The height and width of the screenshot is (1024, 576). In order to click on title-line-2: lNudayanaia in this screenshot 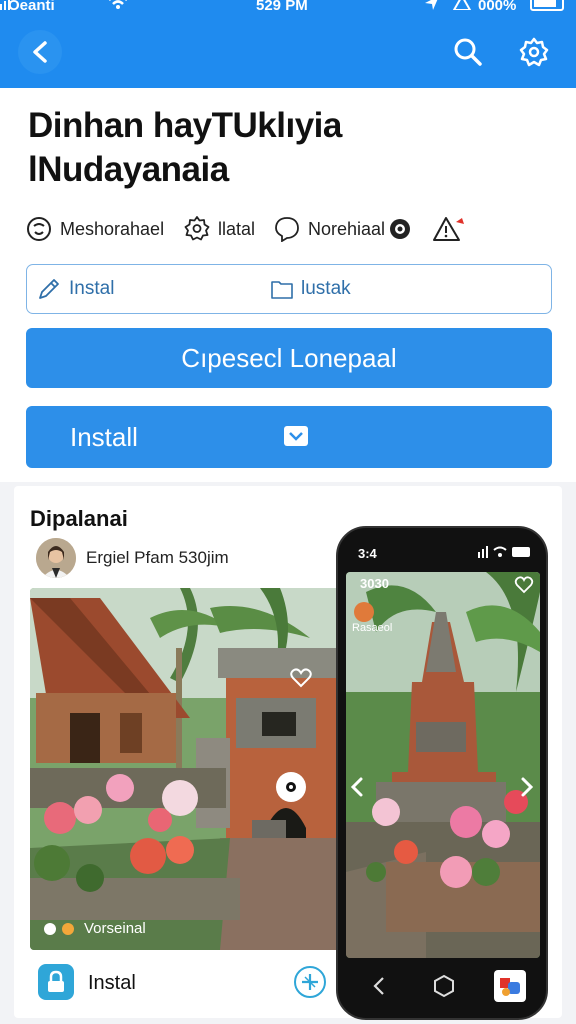, I will do `click(128, 169)`.